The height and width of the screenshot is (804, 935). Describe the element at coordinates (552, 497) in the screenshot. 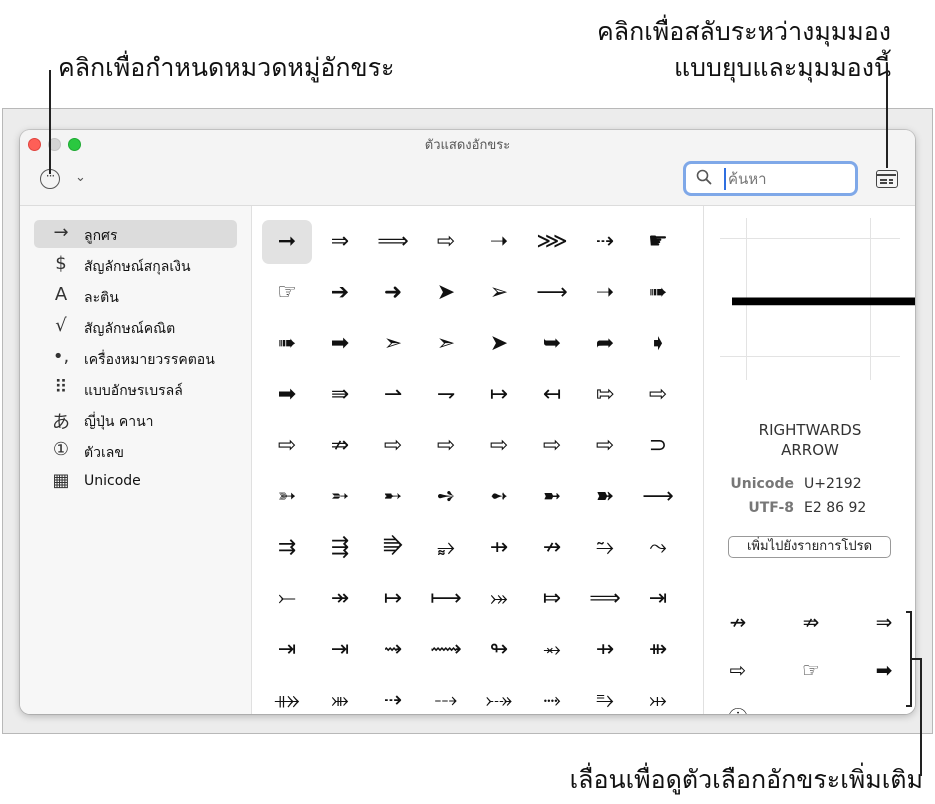

I see `character-cell: ➼` at that location.